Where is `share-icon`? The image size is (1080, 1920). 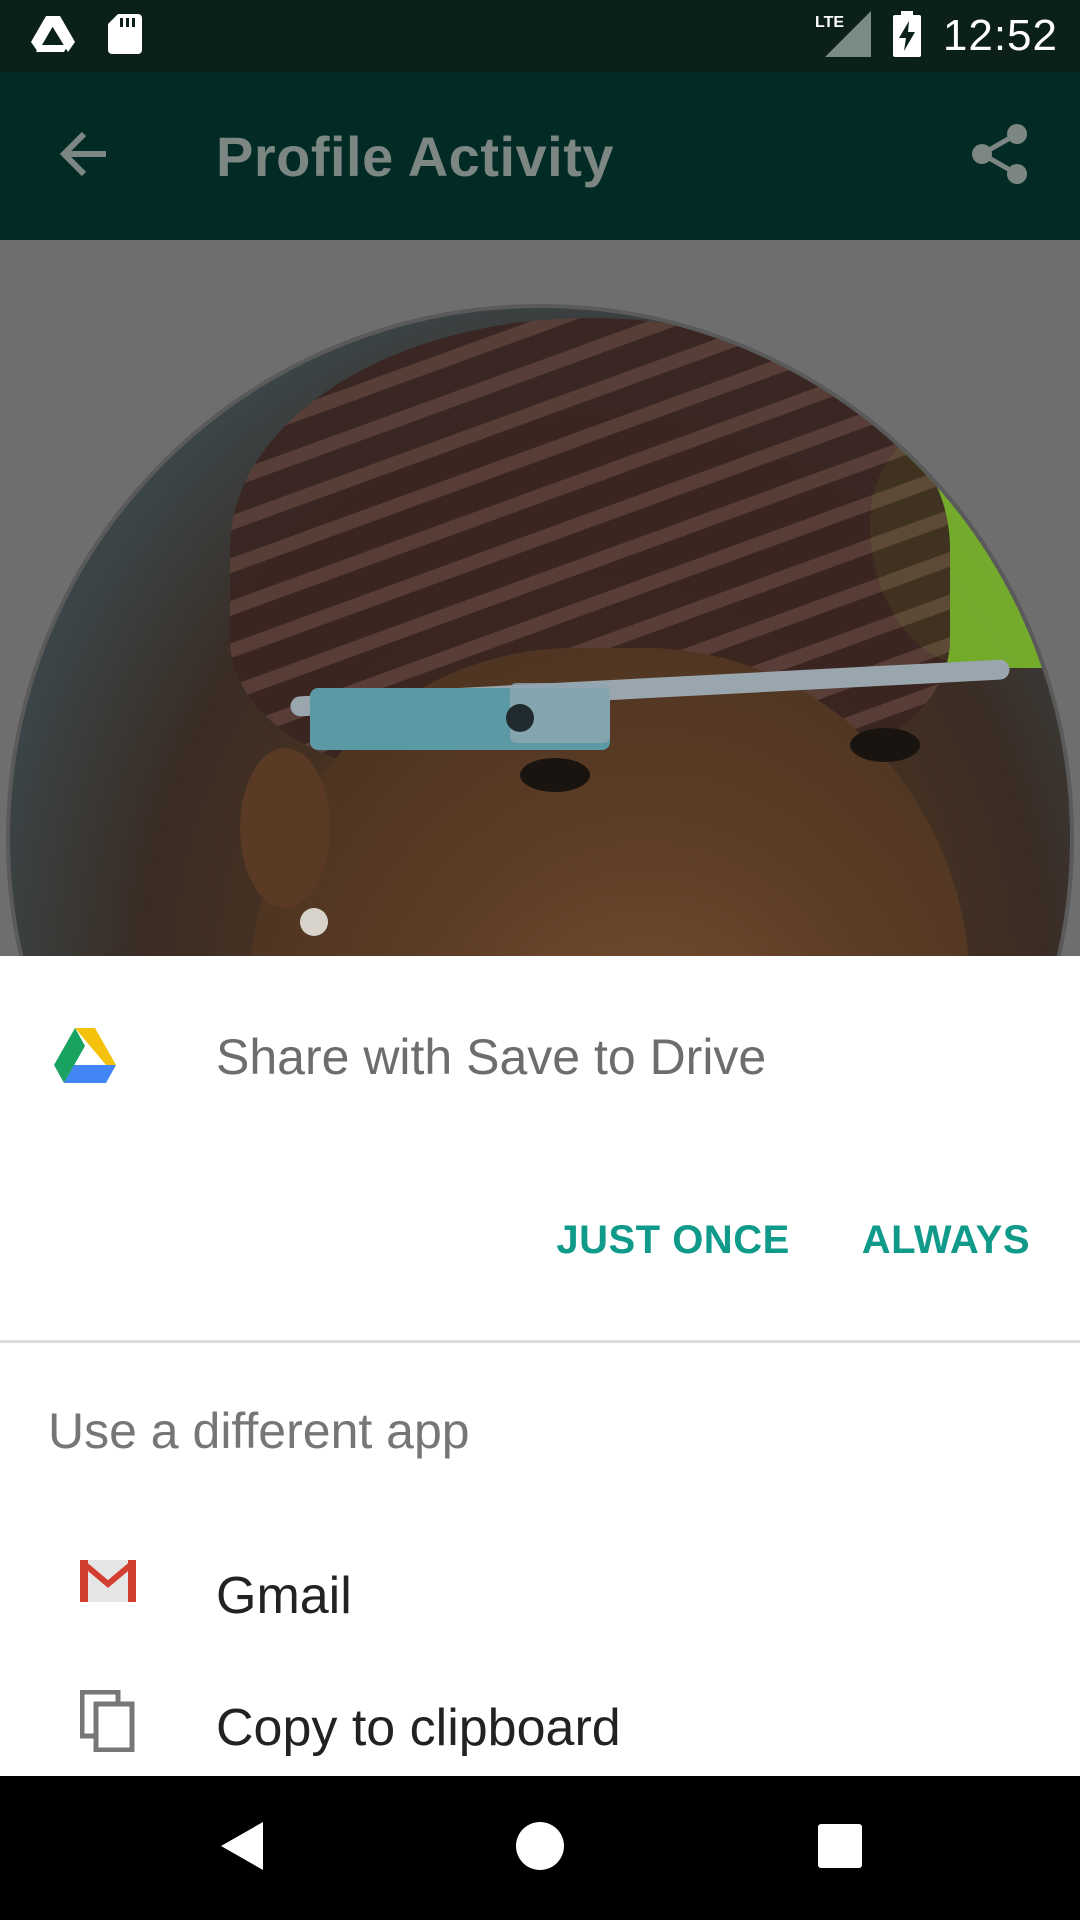
share-icon is located at coordinates (1000, 156).